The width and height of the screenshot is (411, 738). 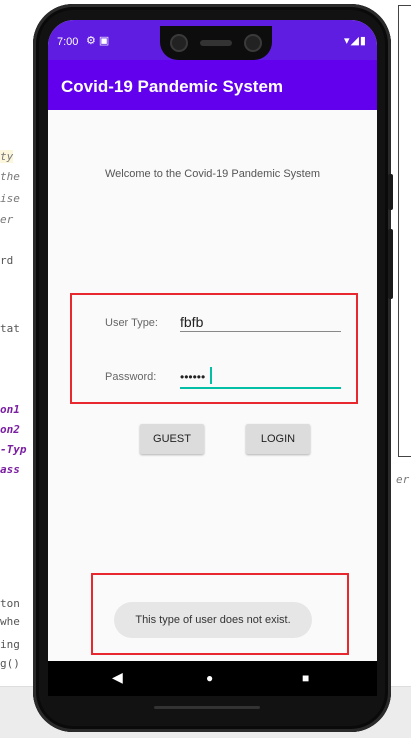 What do you see at coordinates (207, 707) in the screenshot?
I see `home-indicator` at bounding box center [207, 707].